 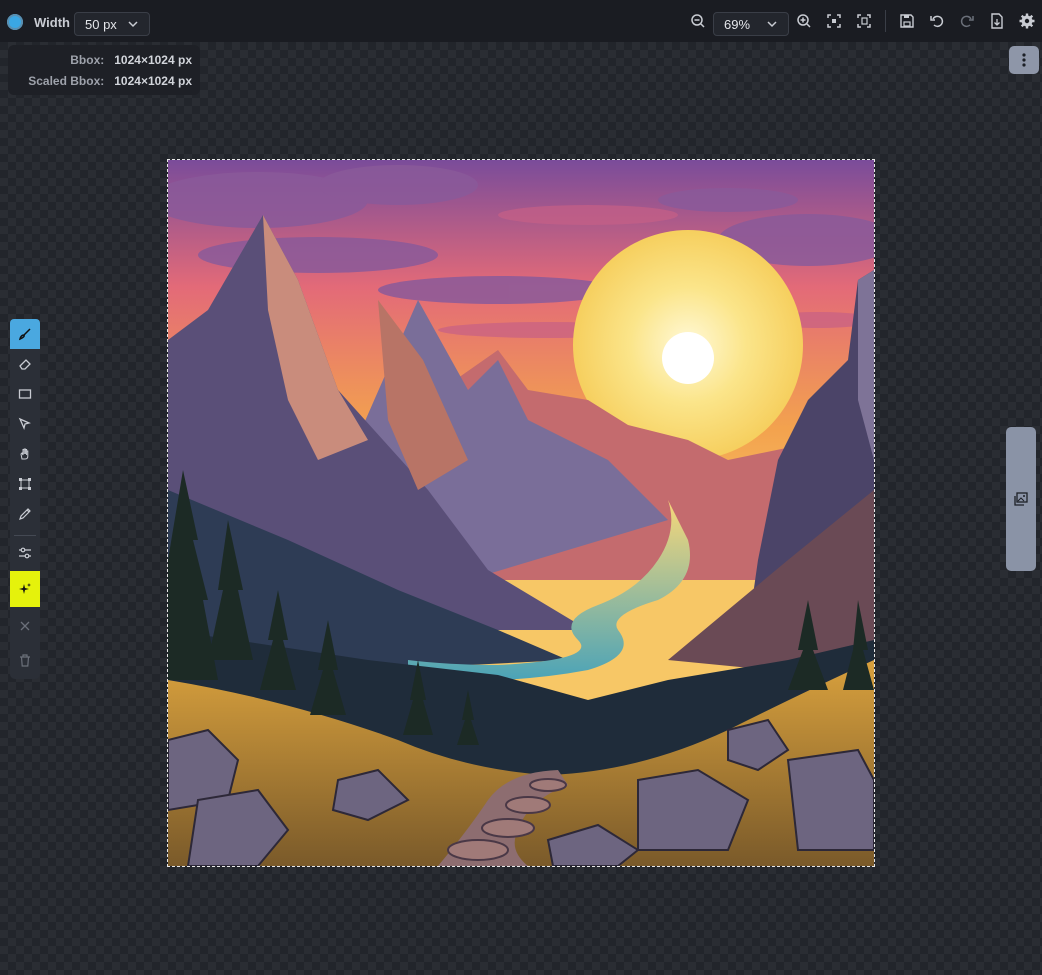 What do you see at coordinates (907, 21) in the screenshot?
I see `save-icon` at bounding box center [907, 21].